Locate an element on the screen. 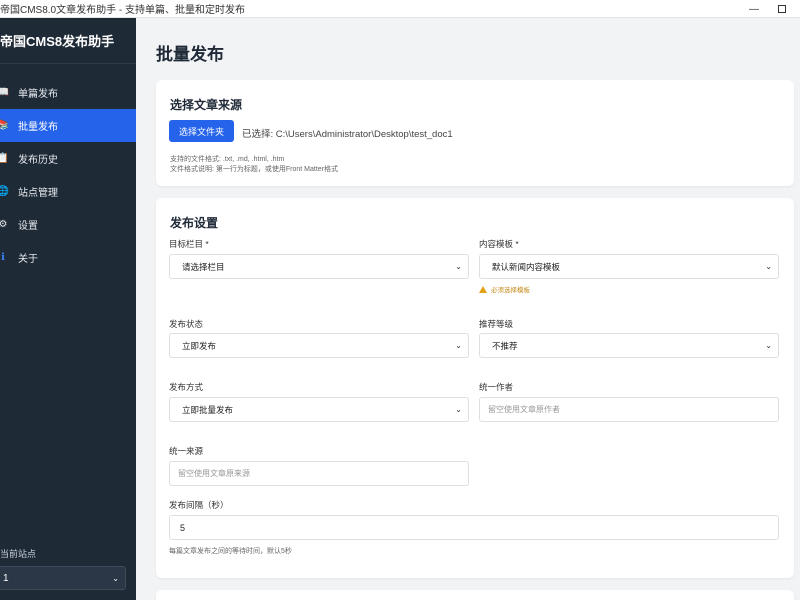 Image resolution: width=800 pixels, height=600 pixels. globe-icon: 🌐 is located at coordinates (5, 191).